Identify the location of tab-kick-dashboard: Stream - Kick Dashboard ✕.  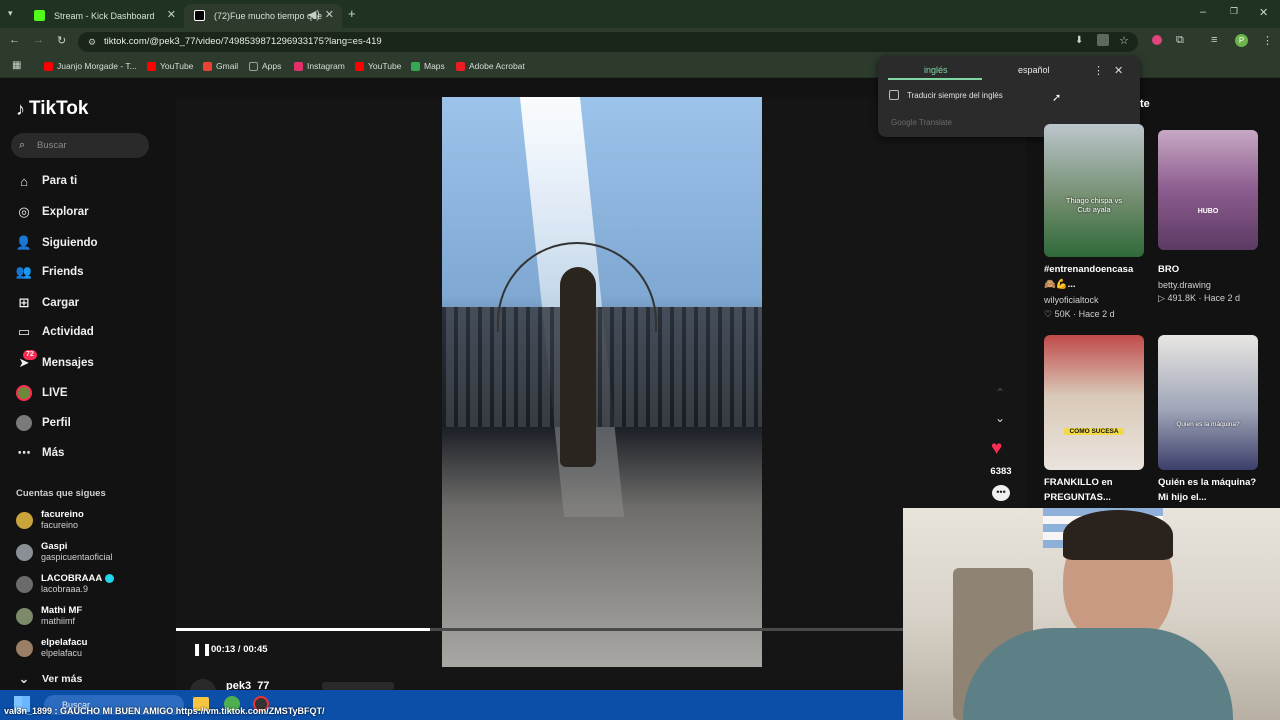
(104, 16).